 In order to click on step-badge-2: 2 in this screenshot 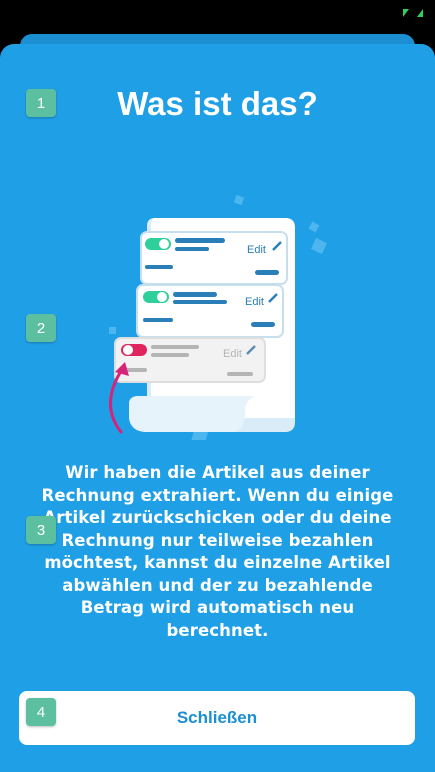, I will do `click(41, 328)`.